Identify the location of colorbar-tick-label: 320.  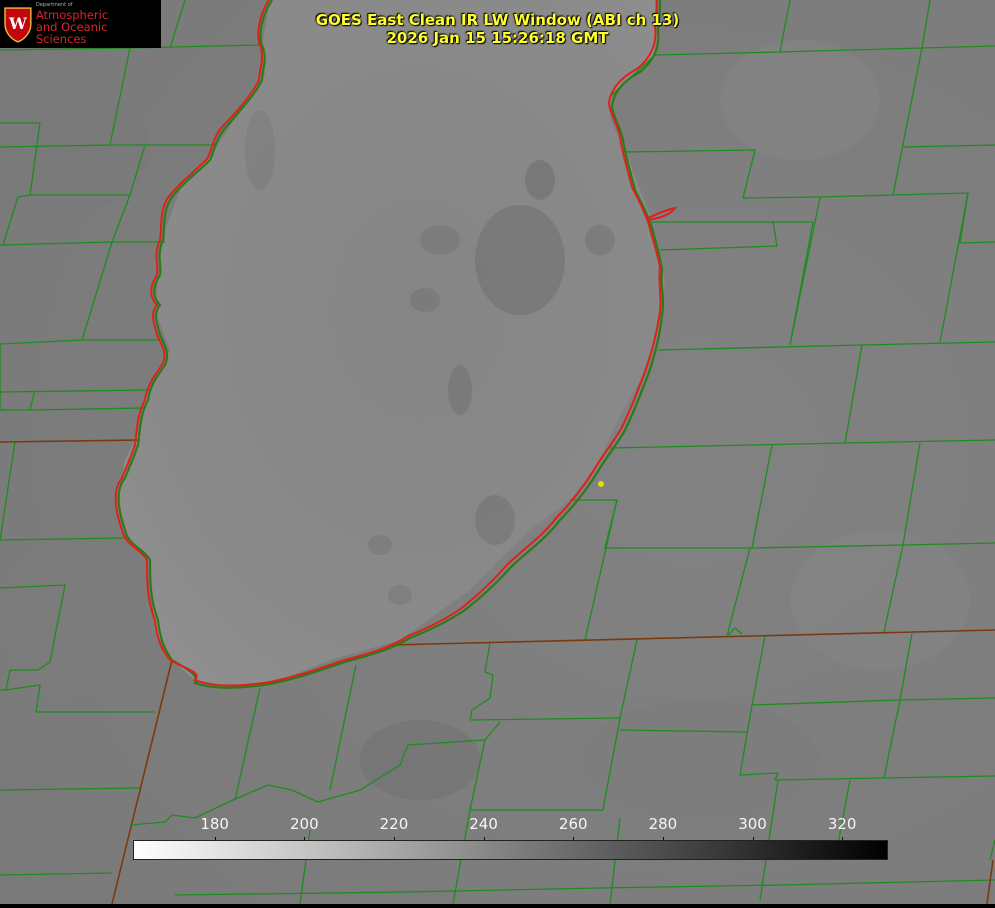
(842, 824).